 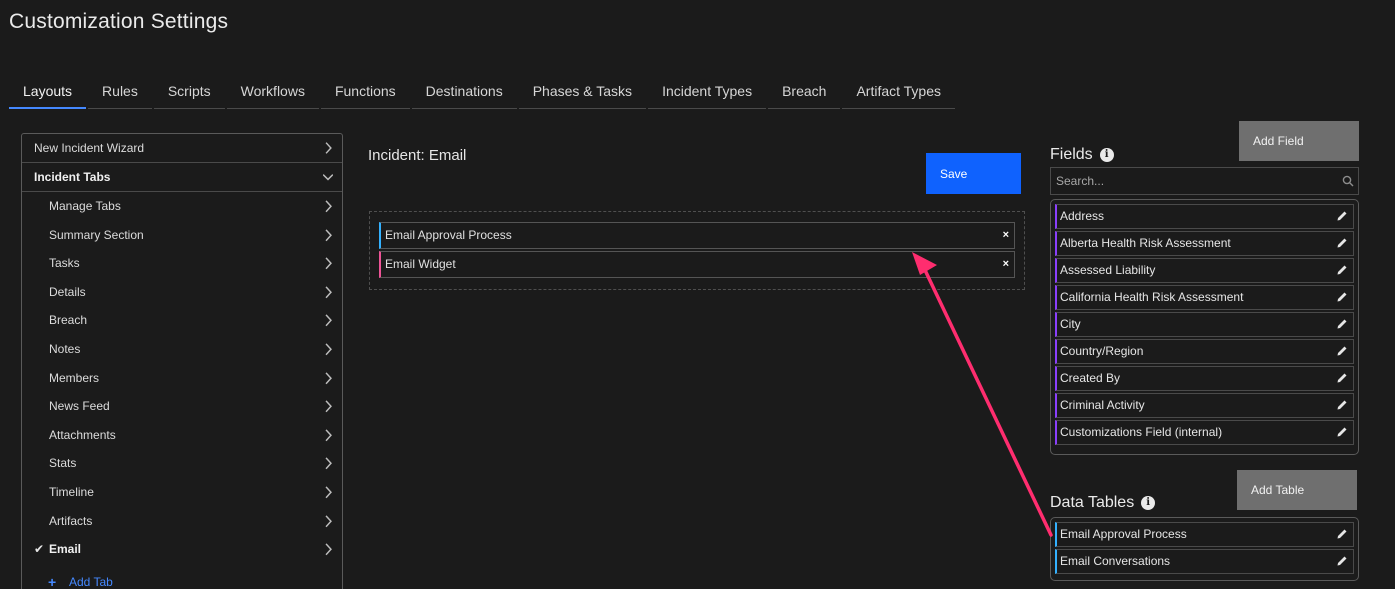 What do you see at coordinates (804, 94) in the screenshot?
I see `tab-breach: Breach` at bounding box center [804, 94].